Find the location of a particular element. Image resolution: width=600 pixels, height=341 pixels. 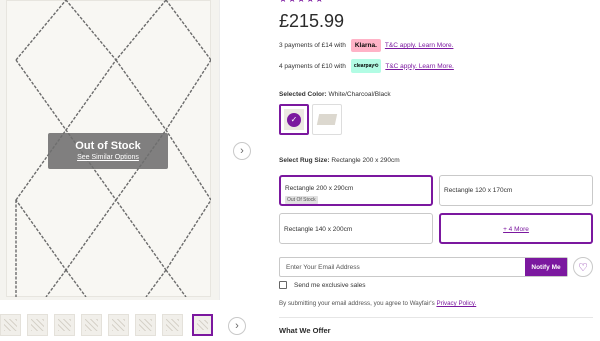

klarna-learn-more-link: T&C apply. Learn More. is located at coordinates (419, 45).